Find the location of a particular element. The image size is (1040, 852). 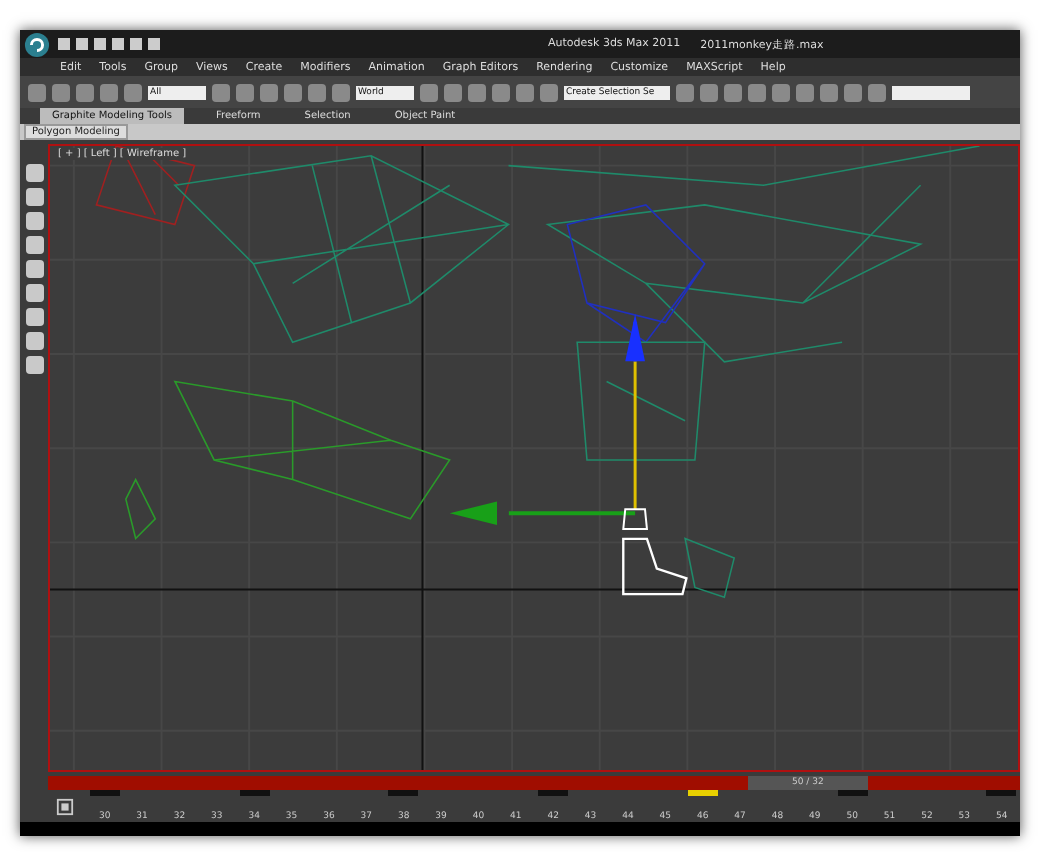

dropdown is located at coordinates (931, 92).